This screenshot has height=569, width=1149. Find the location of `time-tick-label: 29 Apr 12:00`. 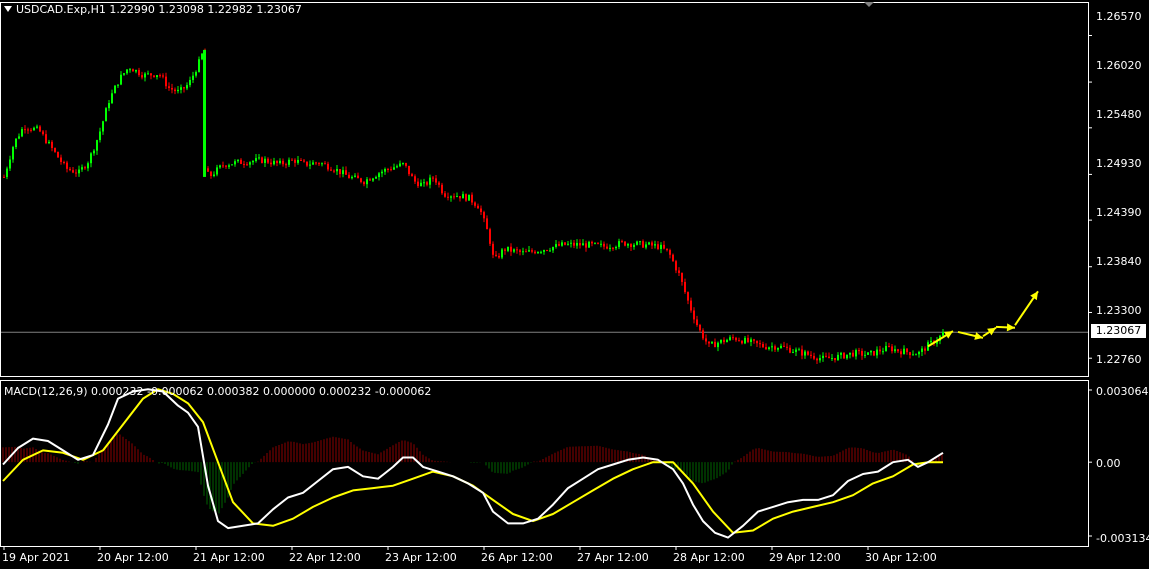

time-tick-label: 29 Apr 12:00 is located at coordinates (805, 557).